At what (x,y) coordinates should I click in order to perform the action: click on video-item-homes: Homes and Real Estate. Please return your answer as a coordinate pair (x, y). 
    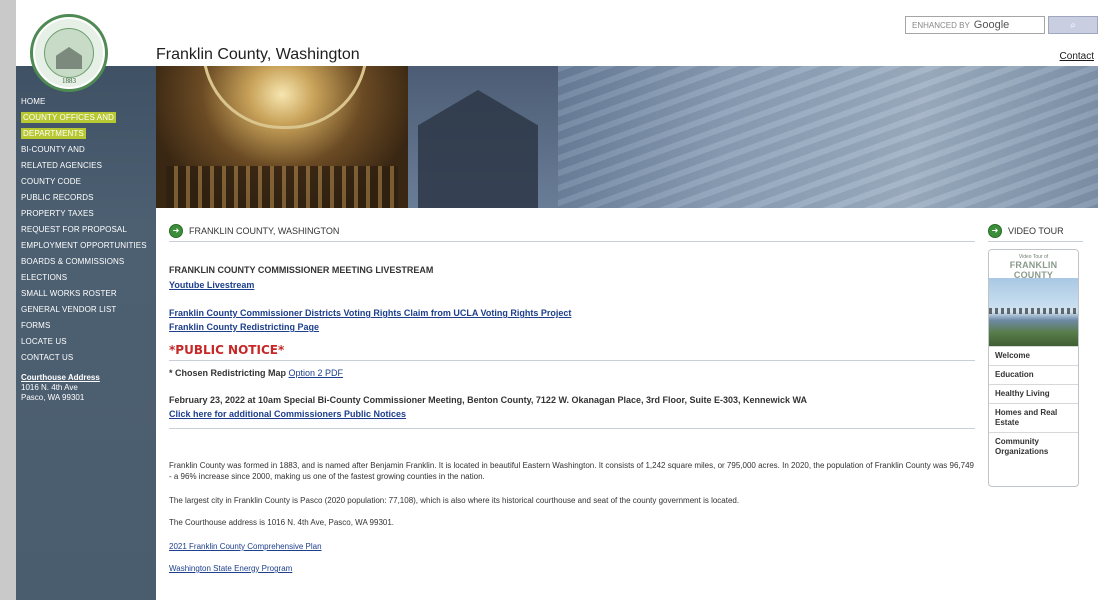
    Looking at the image, I should click on (1033, 417).